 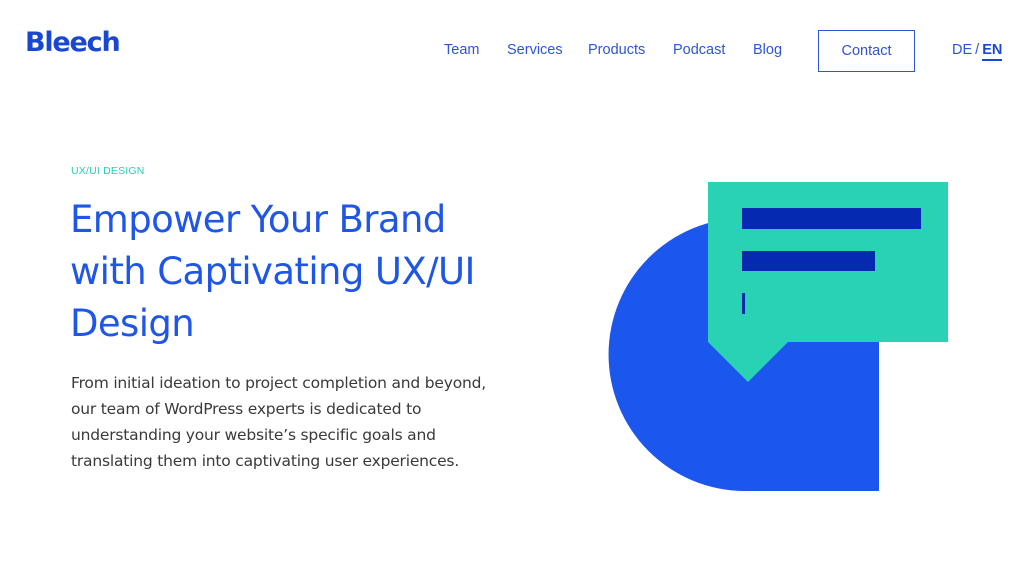 I want to click on headline-line: Empower Your Brand, so click(x=258, y=219).